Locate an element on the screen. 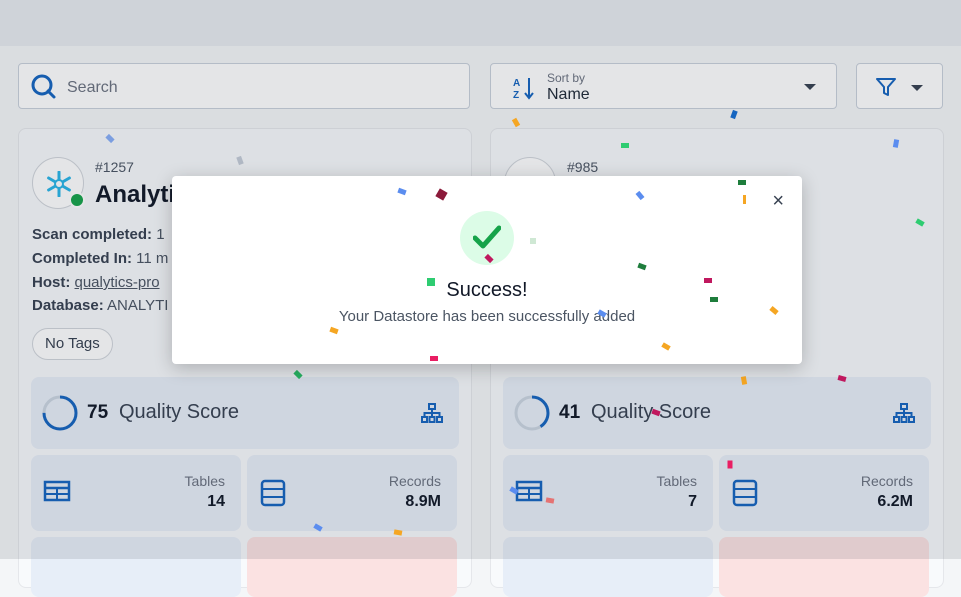 The image size is (961, 597). close-icon: × is located at coordinates (778, 201).